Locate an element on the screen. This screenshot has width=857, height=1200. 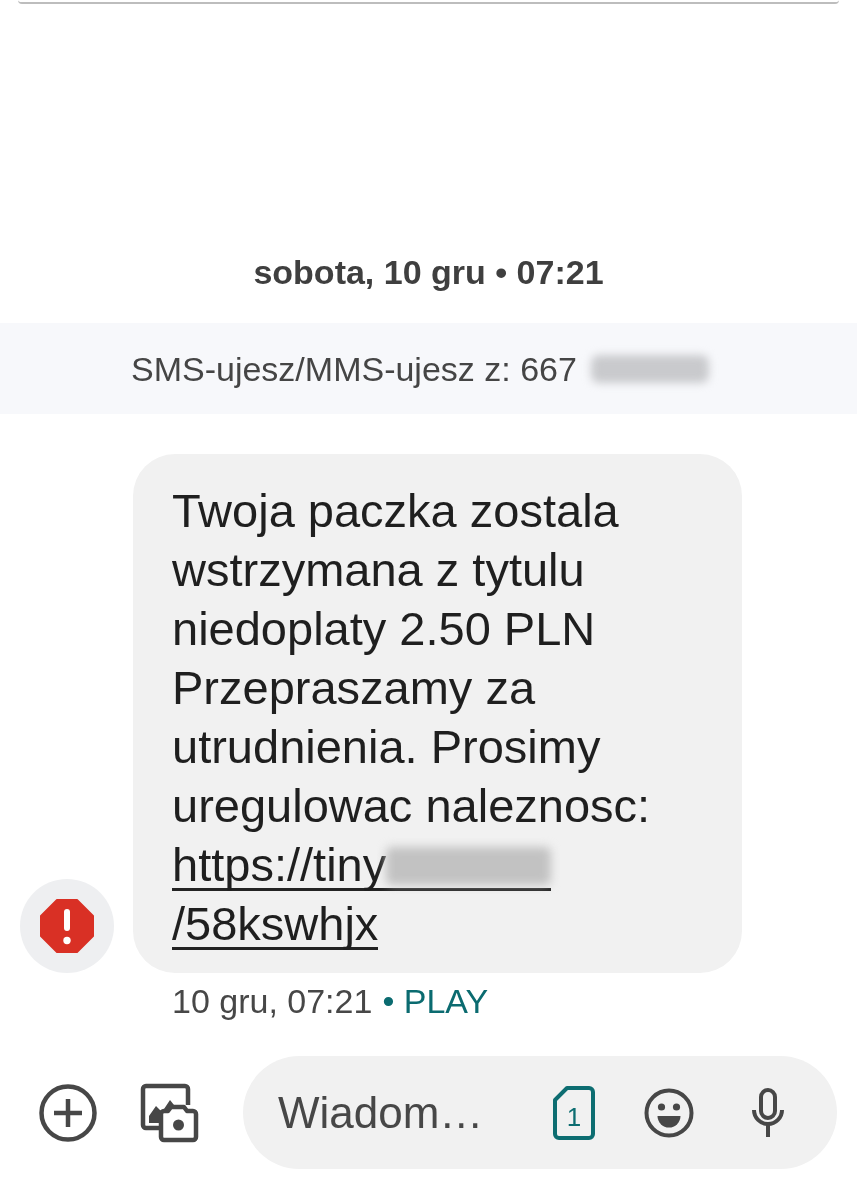
emoji-button is located at coordinates (669, 1112).